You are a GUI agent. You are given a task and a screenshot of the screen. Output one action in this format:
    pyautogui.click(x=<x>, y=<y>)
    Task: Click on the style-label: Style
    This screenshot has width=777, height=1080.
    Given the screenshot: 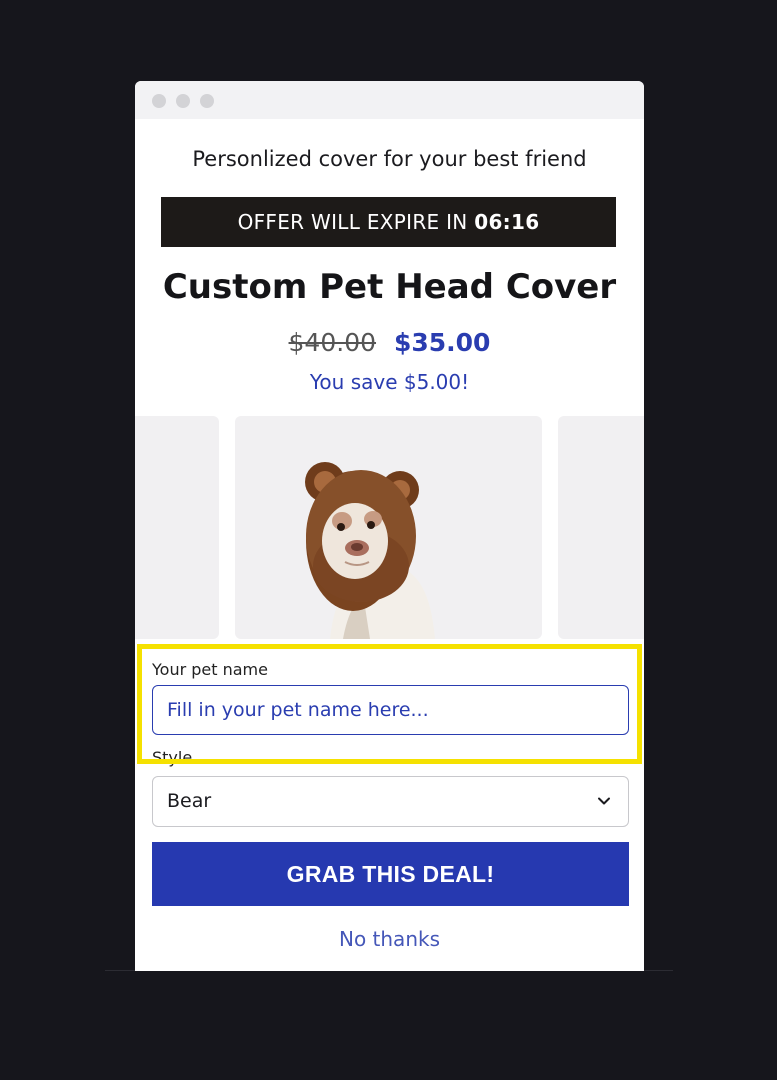 What is the action you would take?
    pyautogui.click(x=172, y=757)
    